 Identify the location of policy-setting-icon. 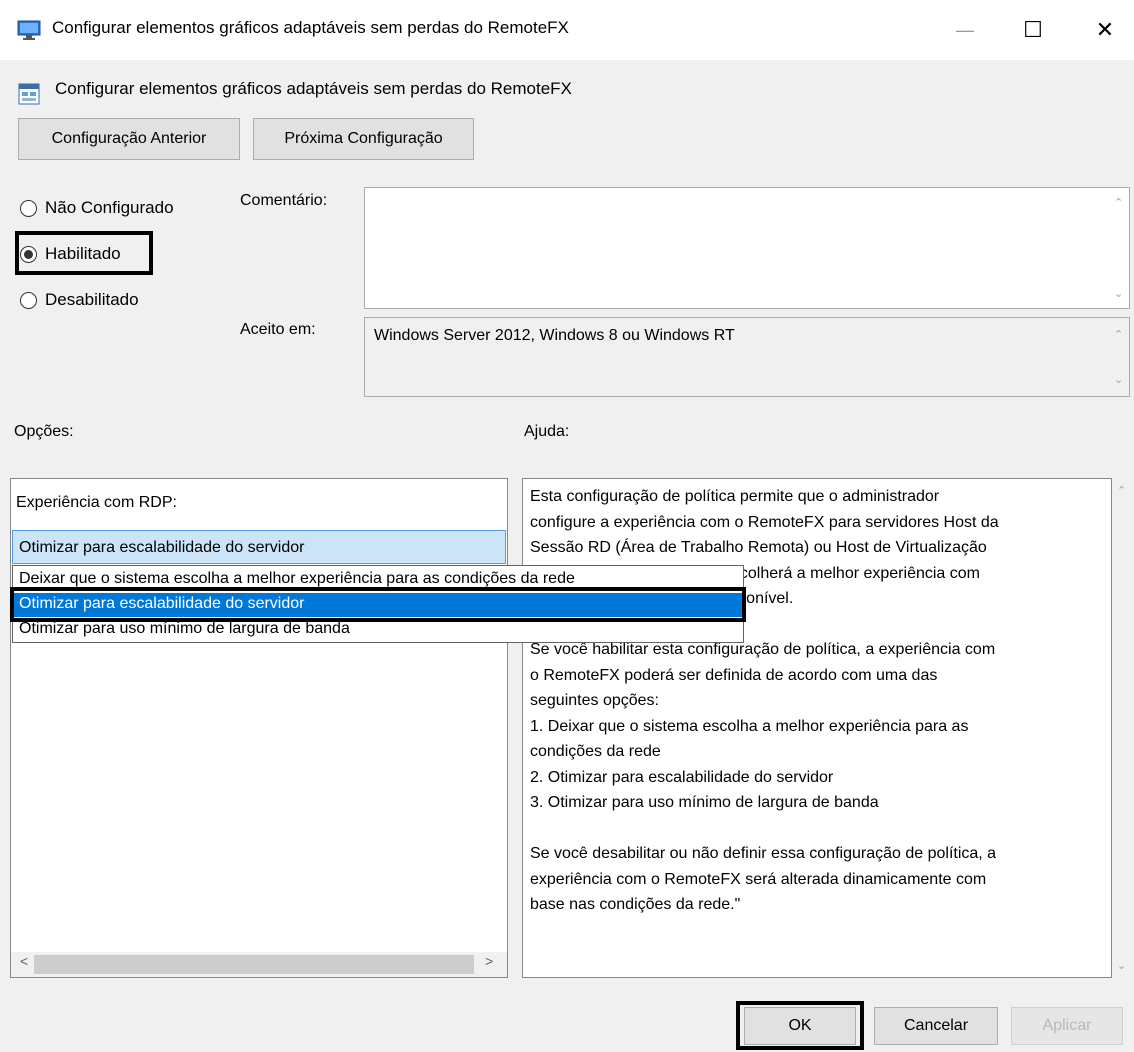
(29, 94).